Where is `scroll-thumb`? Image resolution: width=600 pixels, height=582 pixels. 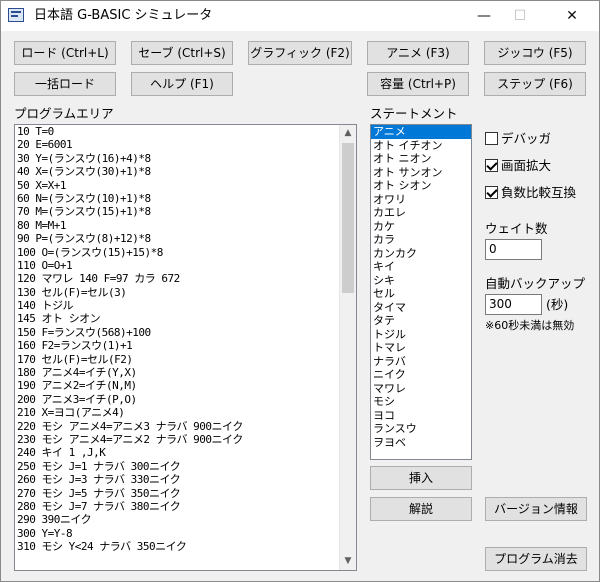 scroll-thumb is located at coordinates (348, 218).